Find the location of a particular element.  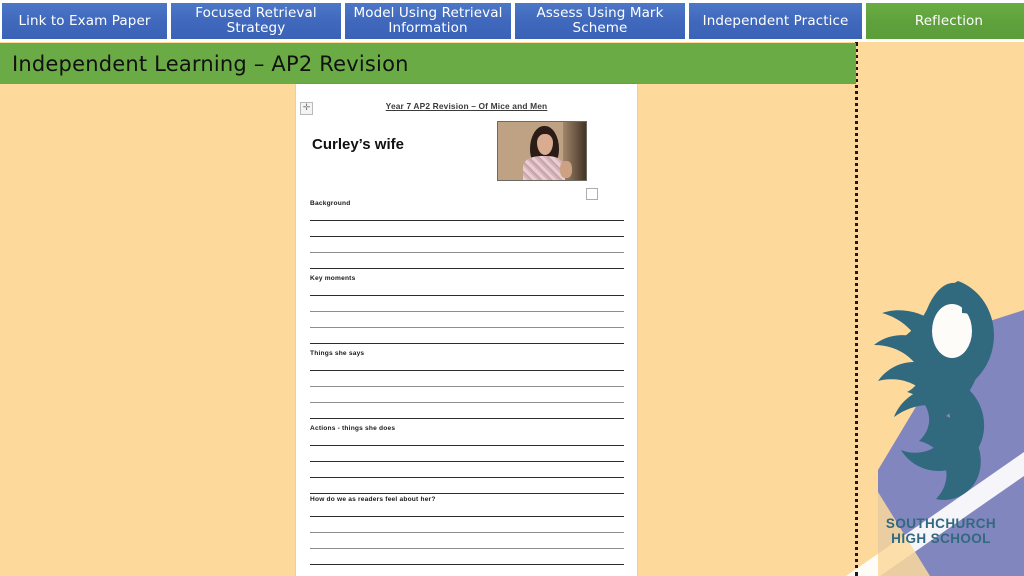

swan-icon is located at coordinates (934, 390).